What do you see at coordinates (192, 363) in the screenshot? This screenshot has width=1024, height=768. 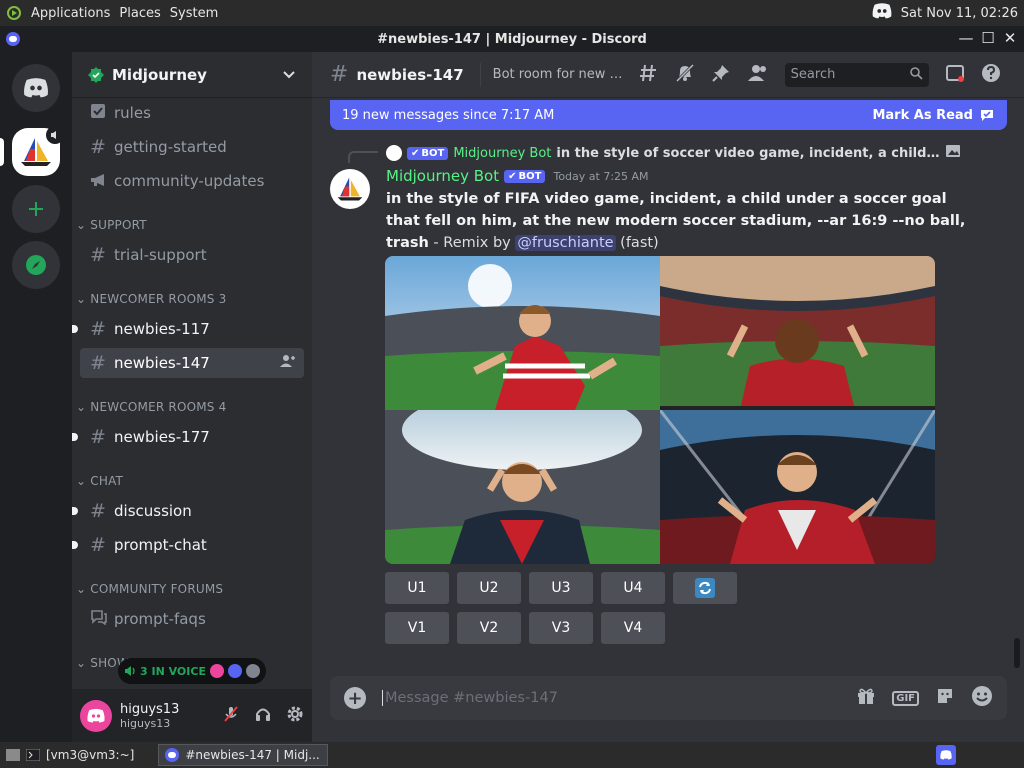 I see `channel-newbies-147: # newbies-147` at bounding box center [192, 363].